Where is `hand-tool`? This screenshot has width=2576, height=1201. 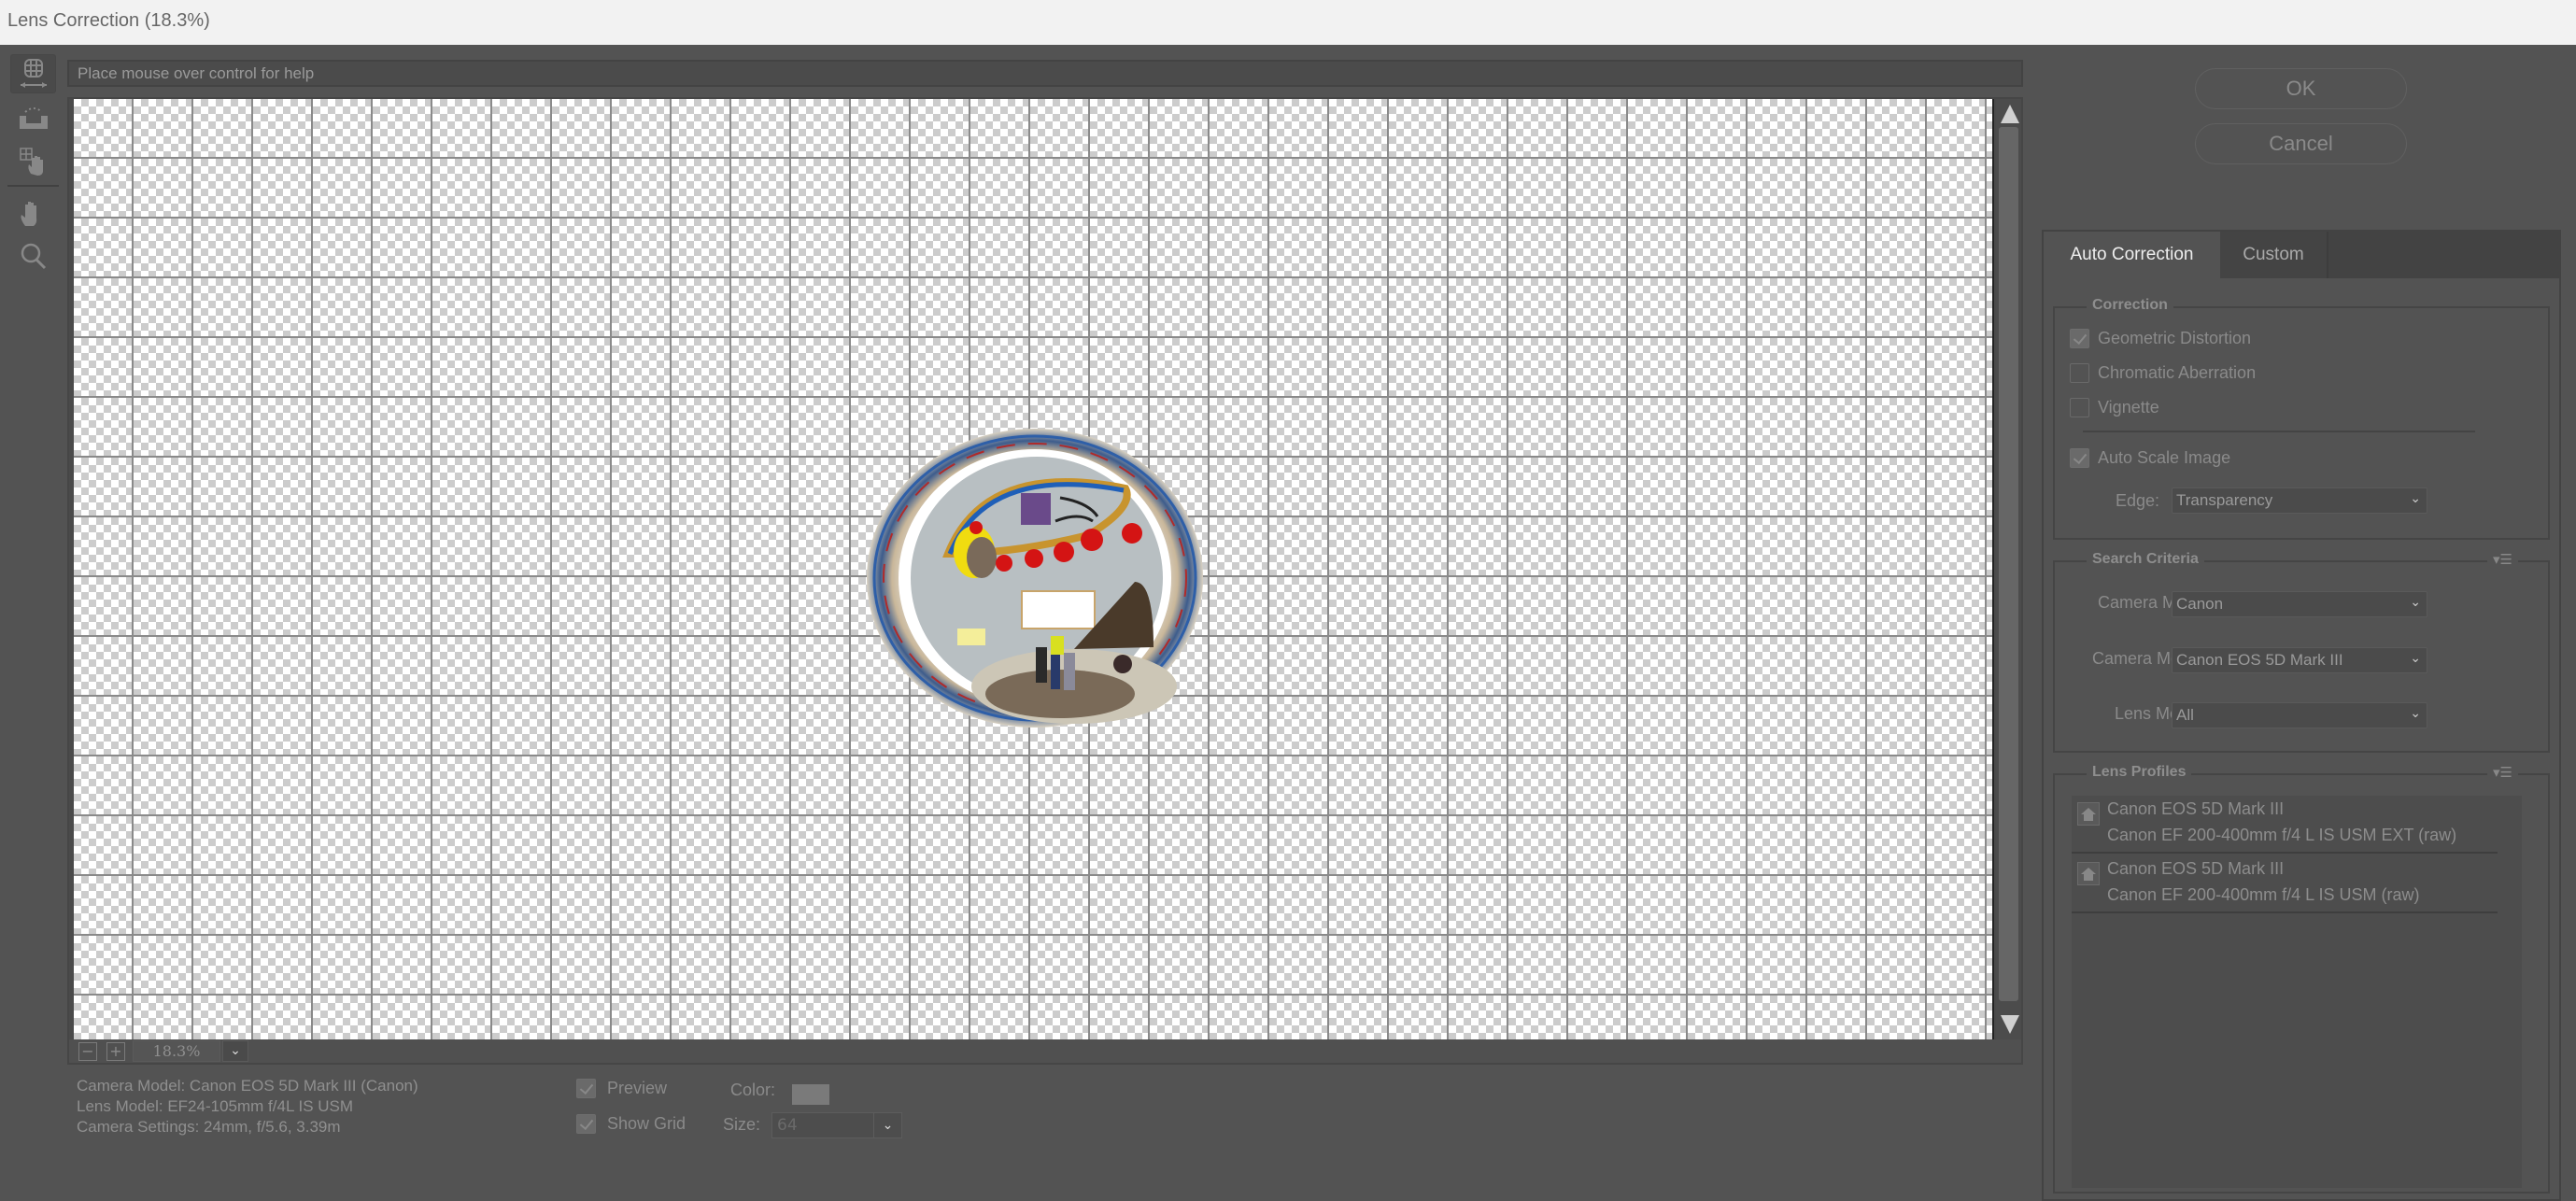
hand-tool is located at coordinates (33, 214).